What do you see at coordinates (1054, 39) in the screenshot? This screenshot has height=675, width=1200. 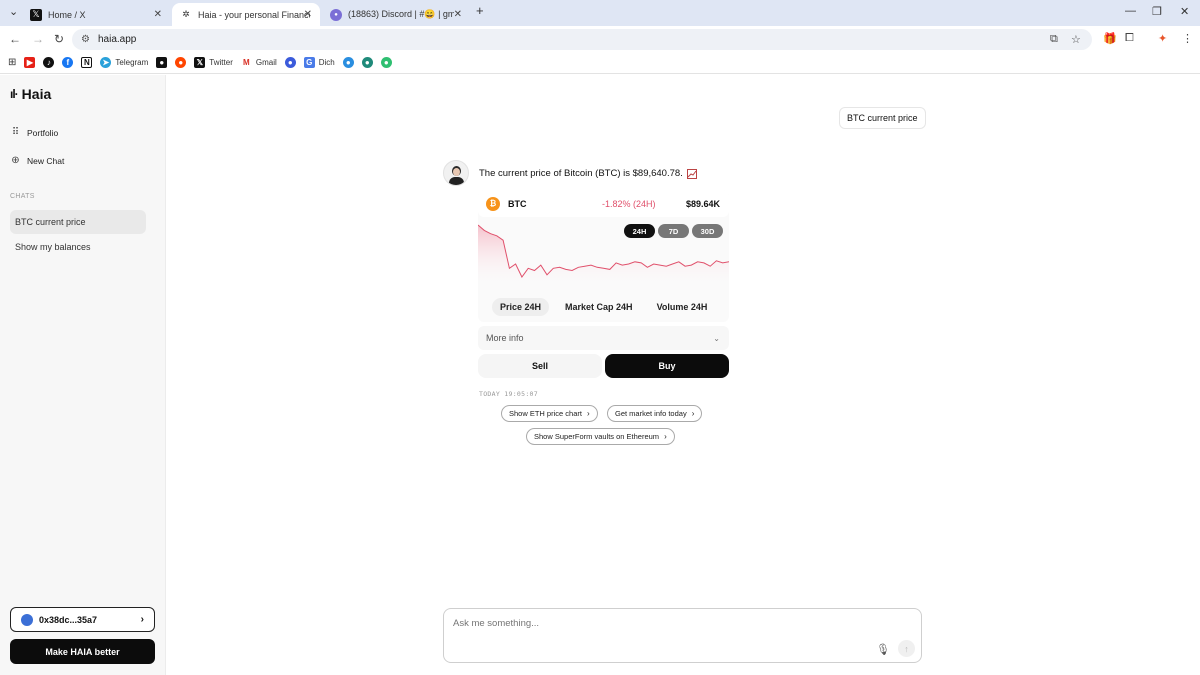 I see `install-icon: ⧉` at bounding box center [1054, 39].